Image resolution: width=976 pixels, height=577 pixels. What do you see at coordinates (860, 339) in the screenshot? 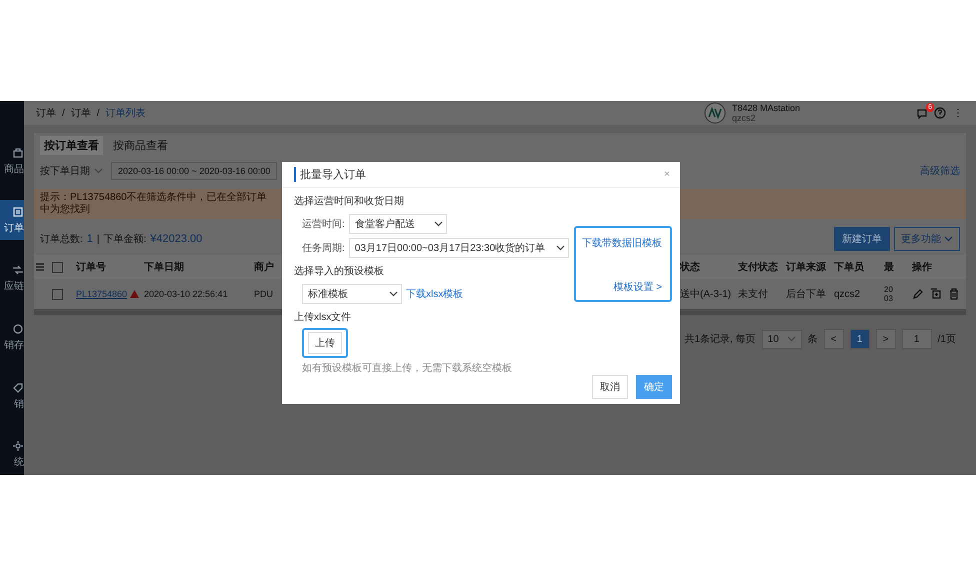
I see `page-button: 1` at bounding box center [860, 339].